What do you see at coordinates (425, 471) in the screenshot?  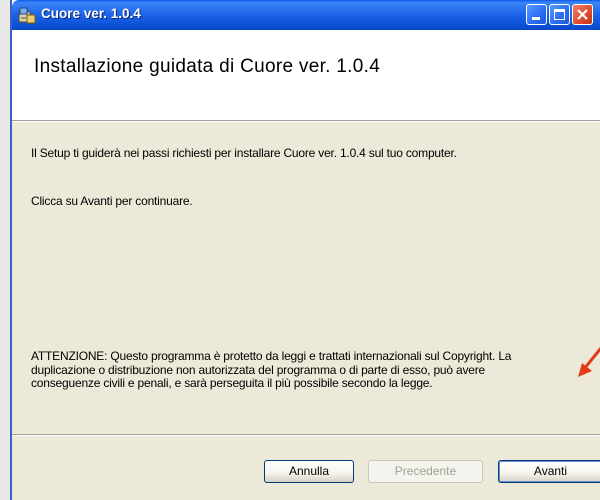 I see `back-button: Precedente` at bounding box center [425, 471].